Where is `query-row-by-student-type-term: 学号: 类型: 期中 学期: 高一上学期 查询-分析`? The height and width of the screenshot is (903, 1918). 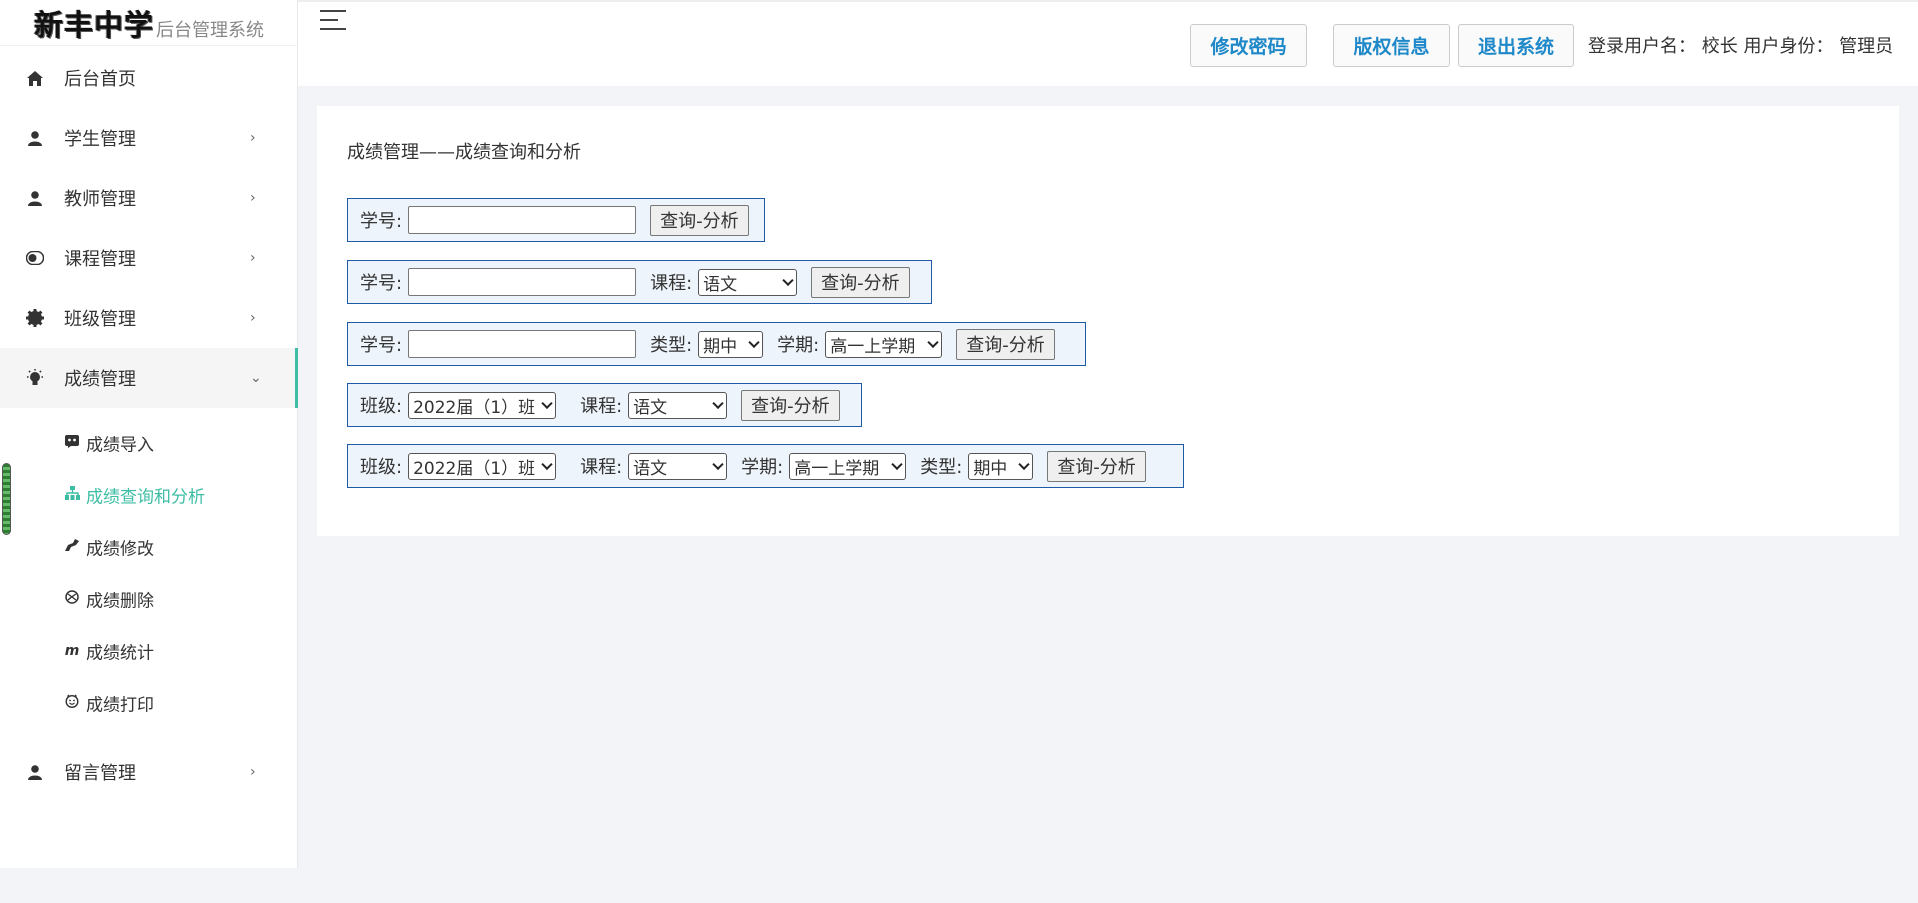
query-row-by-student-type-term: 学号: 类型: 期中 学期: 高一上学期 查询-分析 is located at coordinates (716, 344).